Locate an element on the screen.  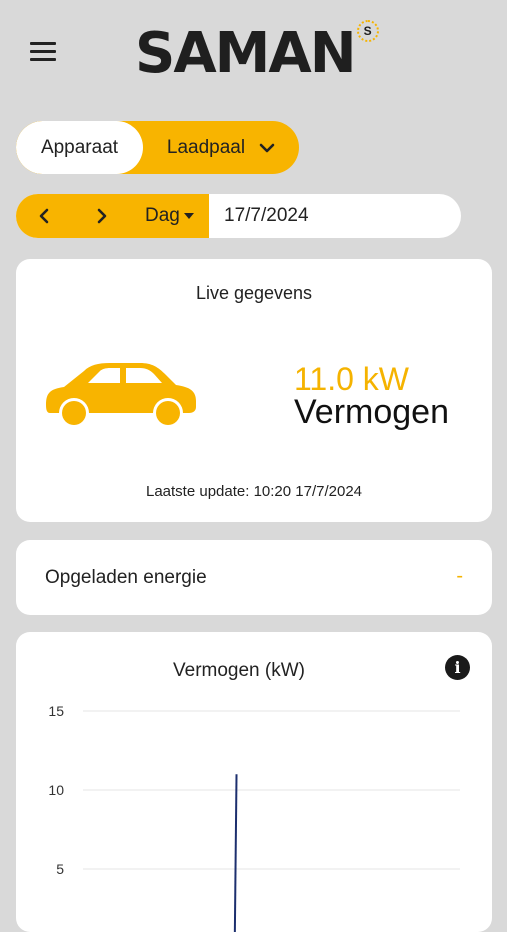
toggle-apparaat-label: Apparaat is located at coordinates (79, 147).